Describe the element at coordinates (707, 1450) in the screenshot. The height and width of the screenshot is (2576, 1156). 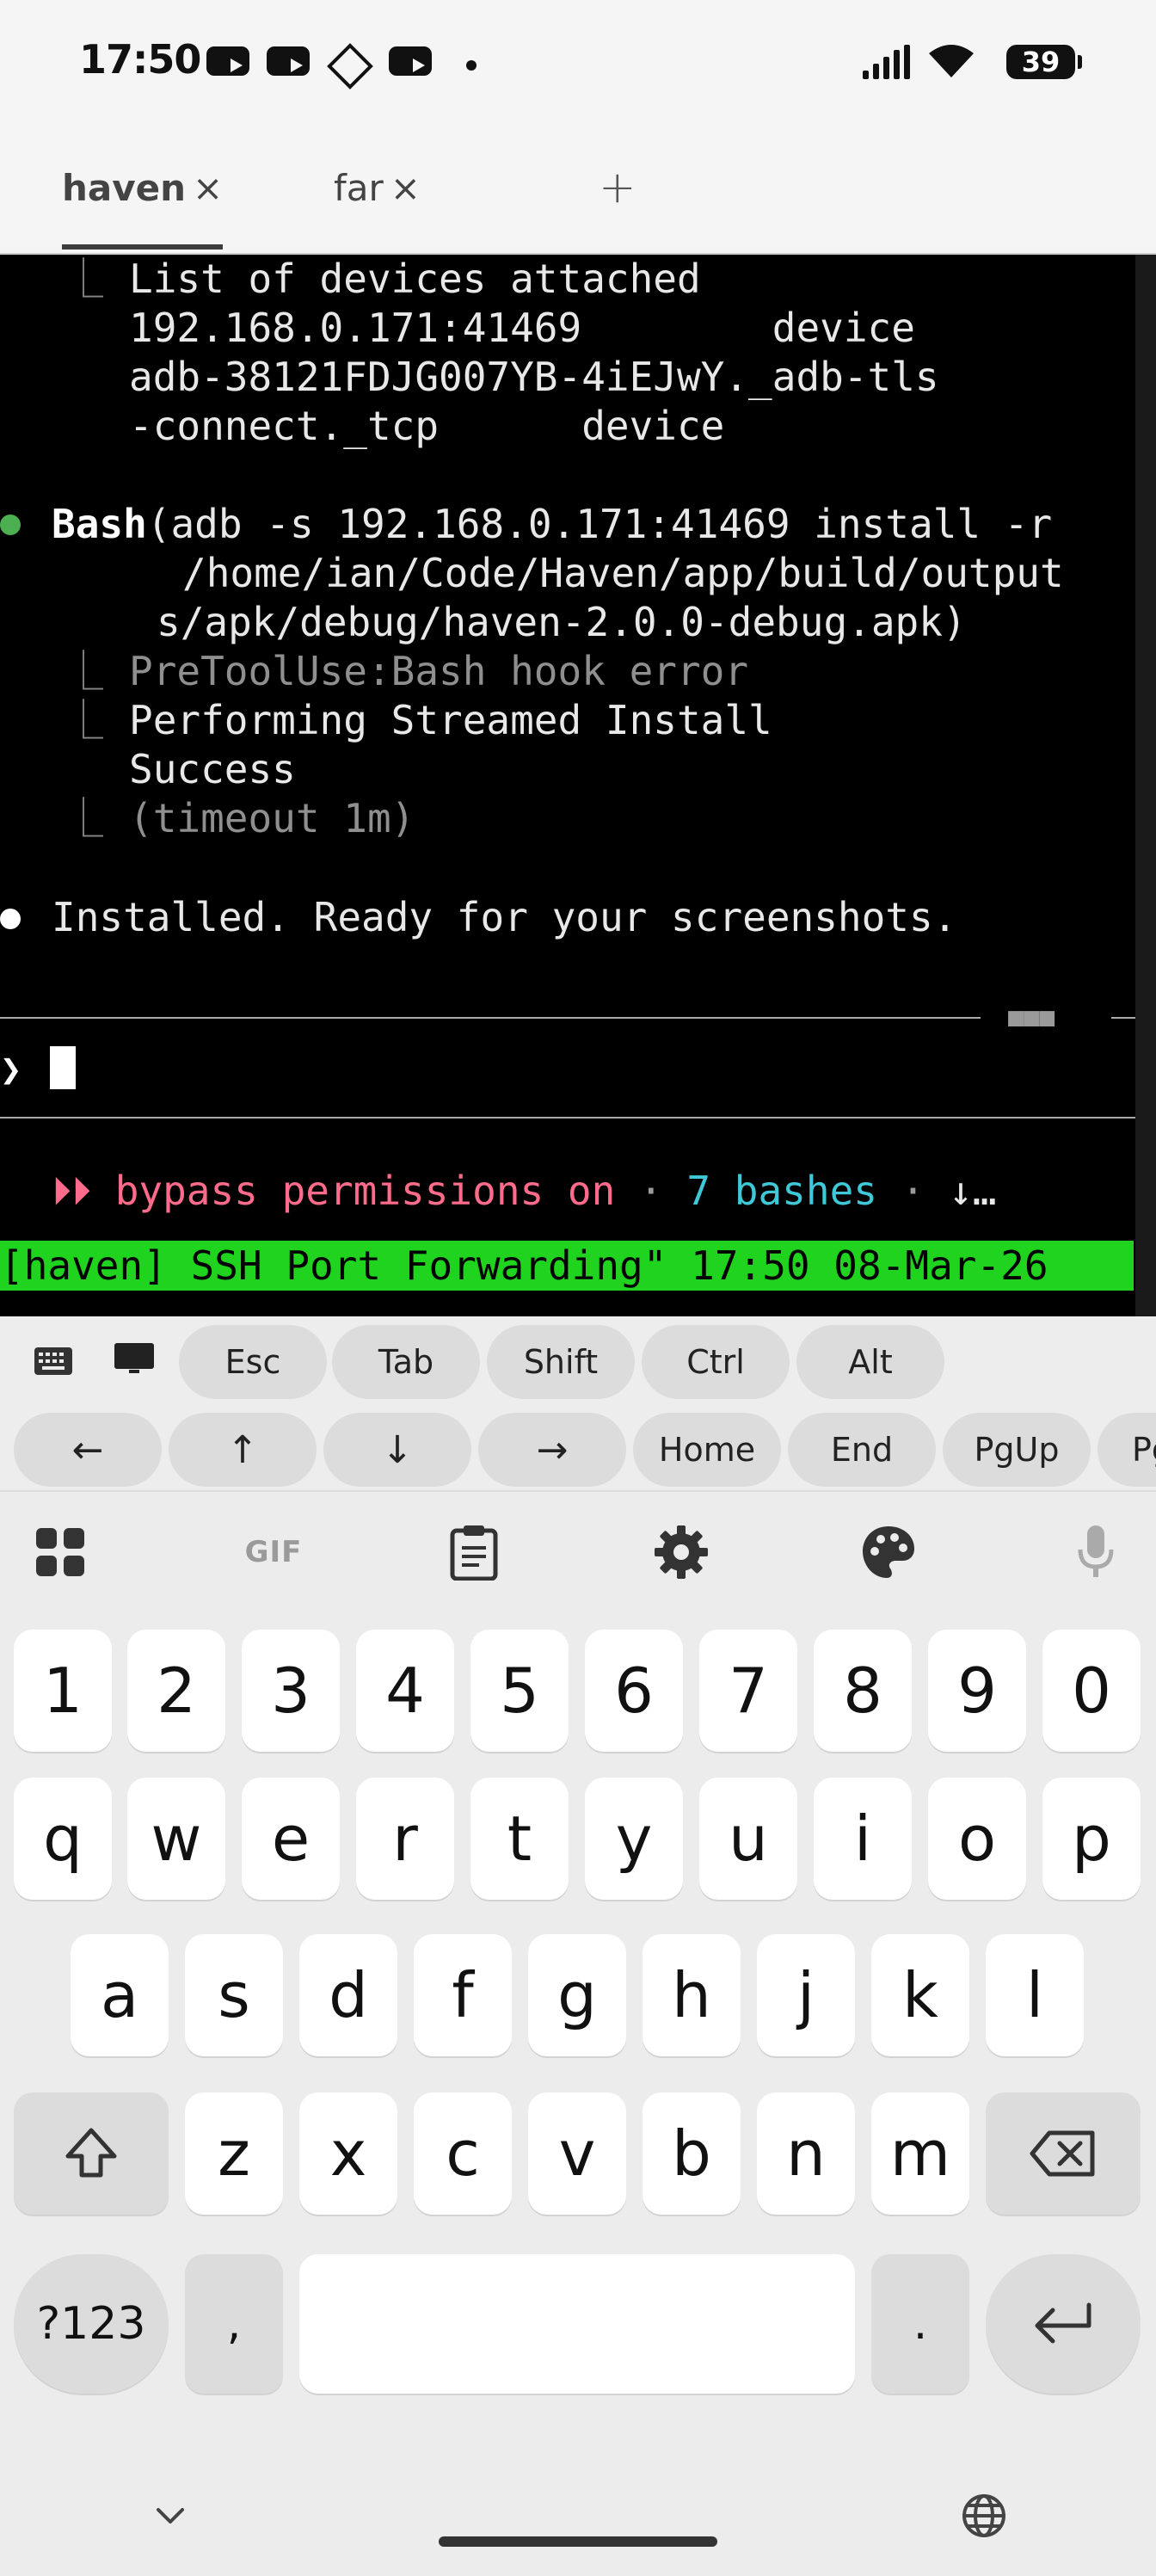
I see `home-key: Home` at that location.